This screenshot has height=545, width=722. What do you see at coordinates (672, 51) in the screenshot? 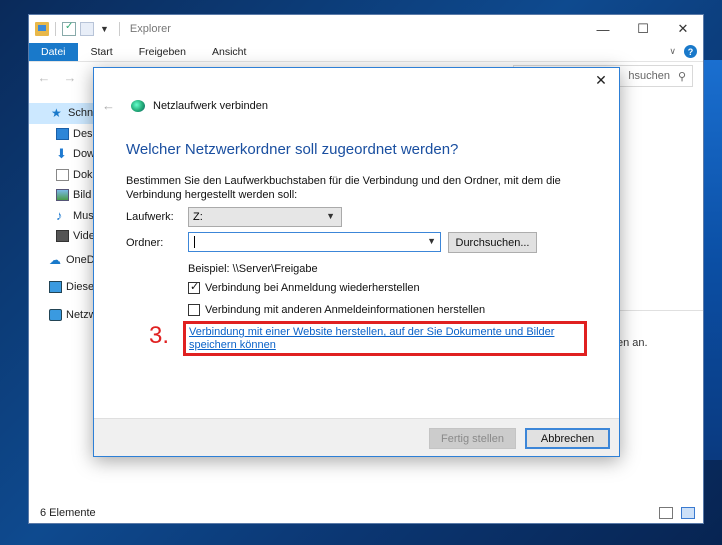
I see `expand-ribbon-chevron-icon: ∨` at bounding box center [672, 51].